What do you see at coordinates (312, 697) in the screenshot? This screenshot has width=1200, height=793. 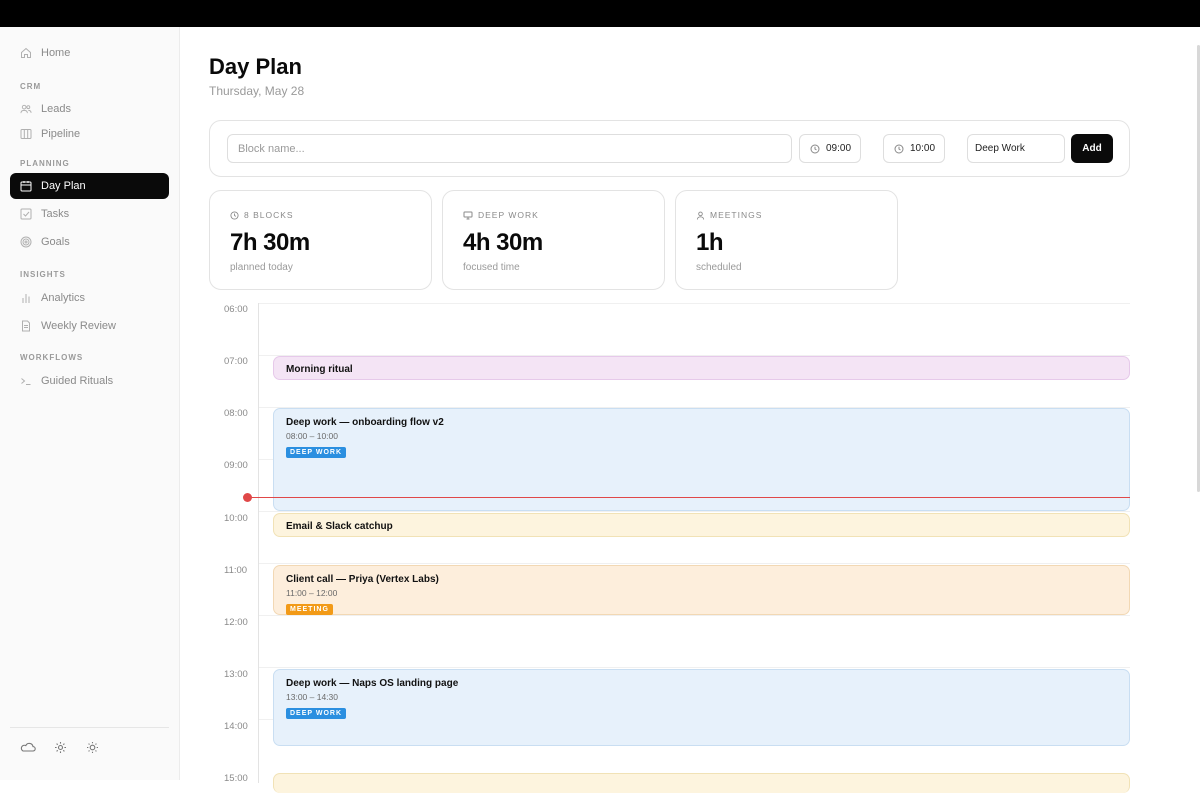 I see `block-time-range: 13:00 – 14:30` at bounding box center [312, 697].